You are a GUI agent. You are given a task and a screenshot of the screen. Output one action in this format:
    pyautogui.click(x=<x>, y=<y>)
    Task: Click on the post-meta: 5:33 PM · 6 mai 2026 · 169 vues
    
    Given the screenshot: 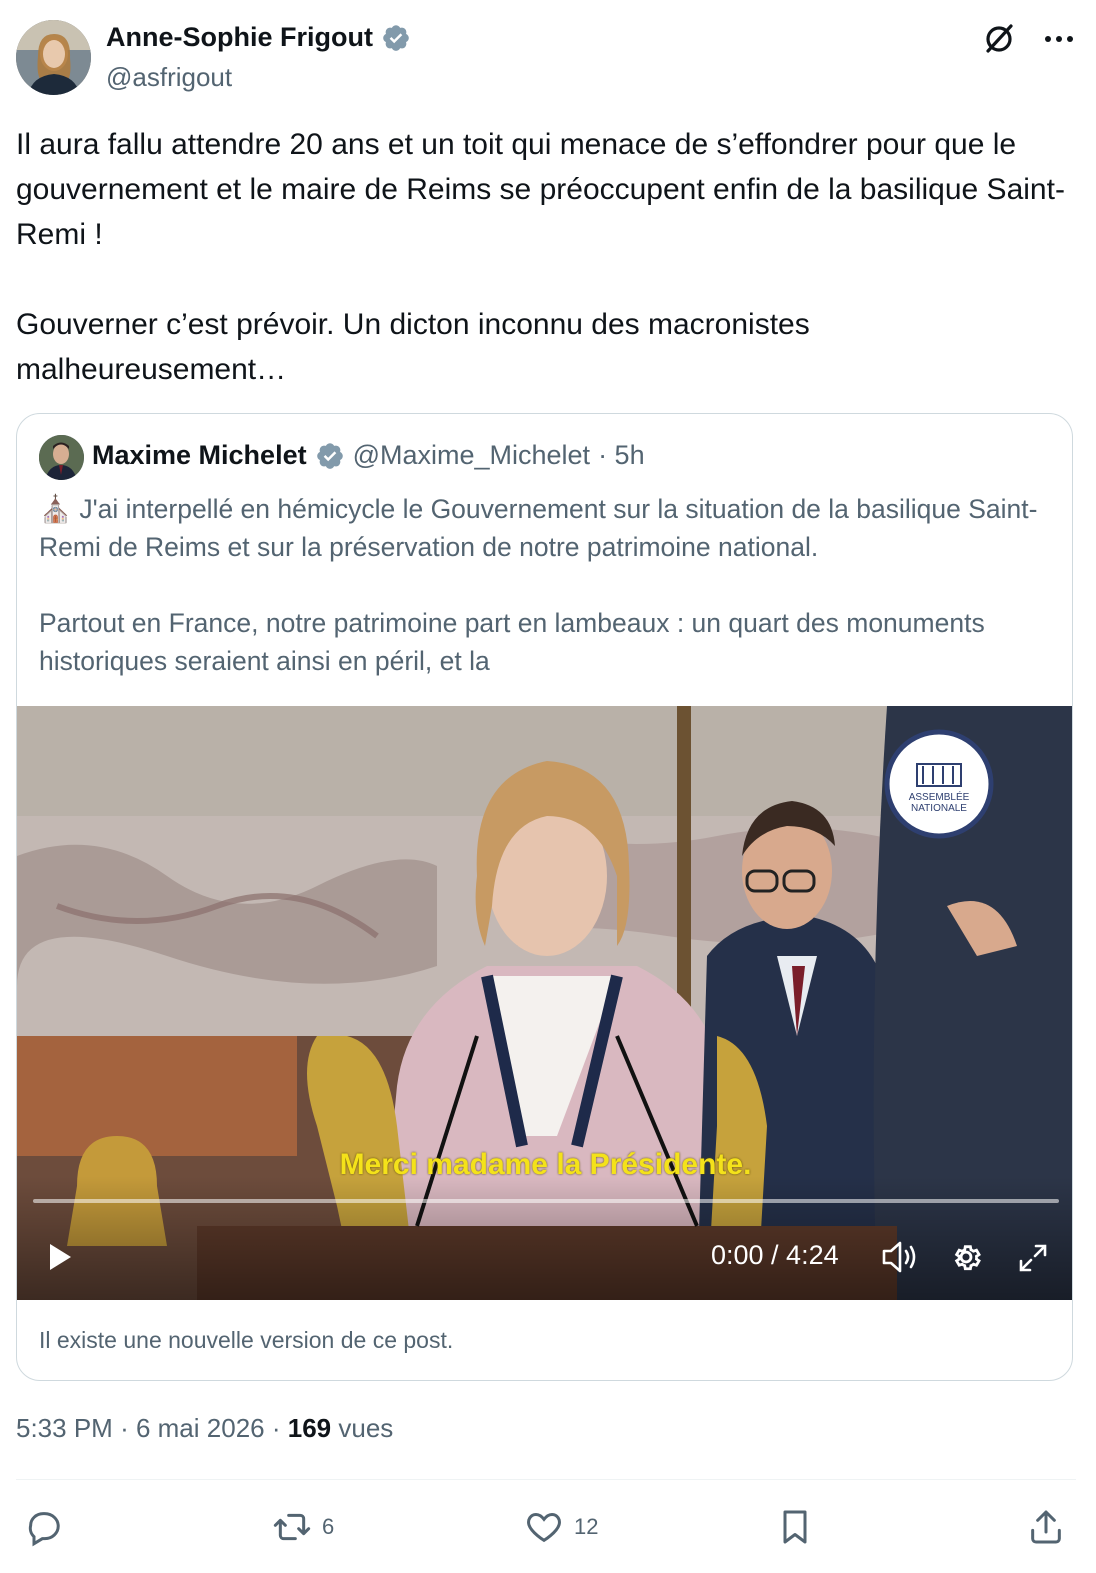 What is the action you would take?
    pyautogui.click(x=204, y=1428)
    